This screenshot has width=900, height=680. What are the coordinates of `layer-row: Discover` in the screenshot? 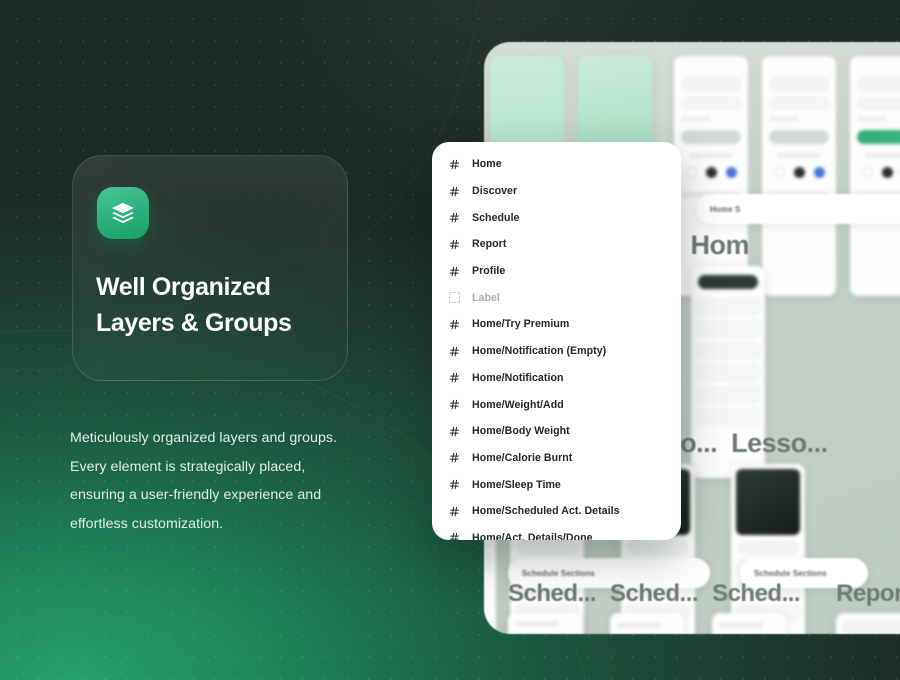 It's located at (556, 191).